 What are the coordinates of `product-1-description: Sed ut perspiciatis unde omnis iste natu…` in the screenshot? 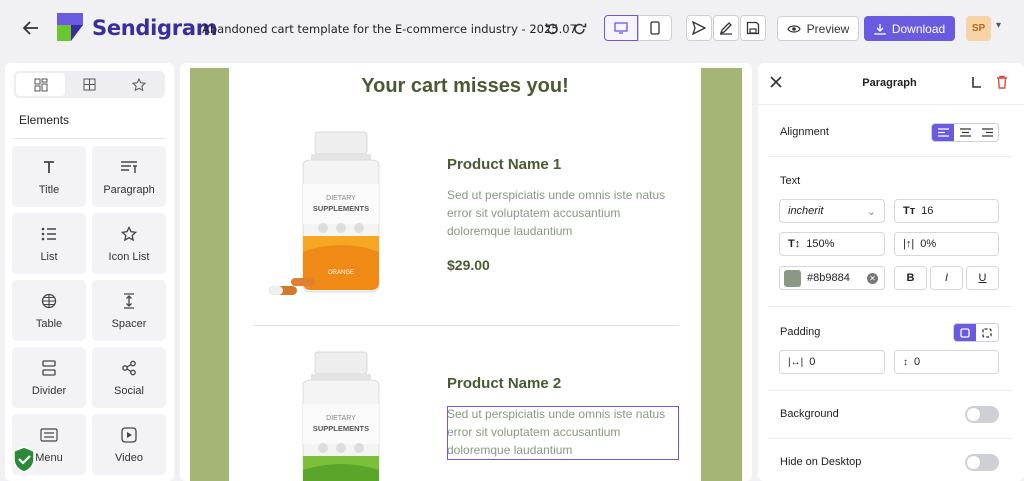 It's located at (563, 213).